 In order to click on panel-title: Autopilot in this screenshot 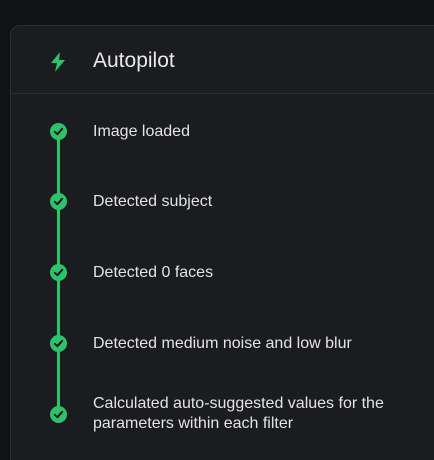, I will do `click(134, 60)`.